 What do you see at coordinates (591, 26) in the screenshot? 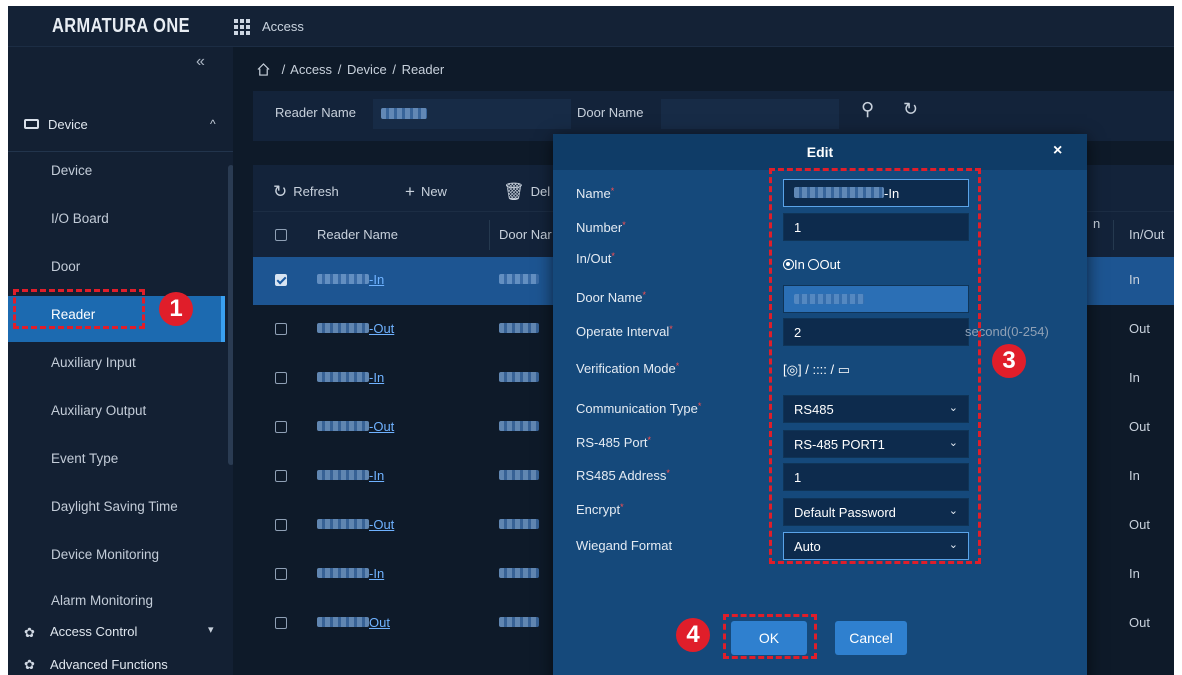
I see `top-bar: ARMATURA ONE Access` at bounding box center [591, 26].